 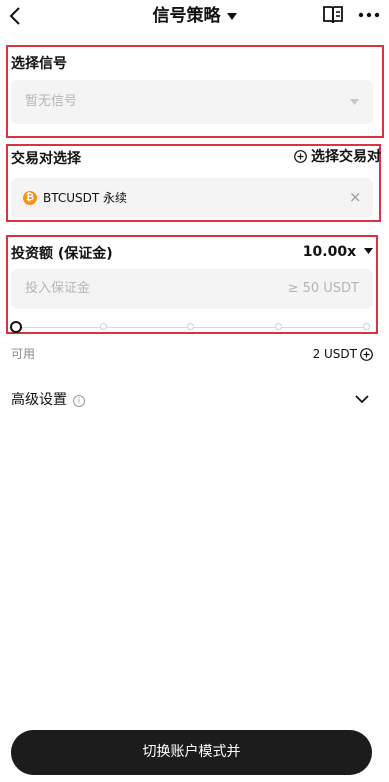 What do you see at coordinates (39, 400) in the screenshot?
I see `advanced-settings-label: 高级设置` at bounding box center [39, 400].